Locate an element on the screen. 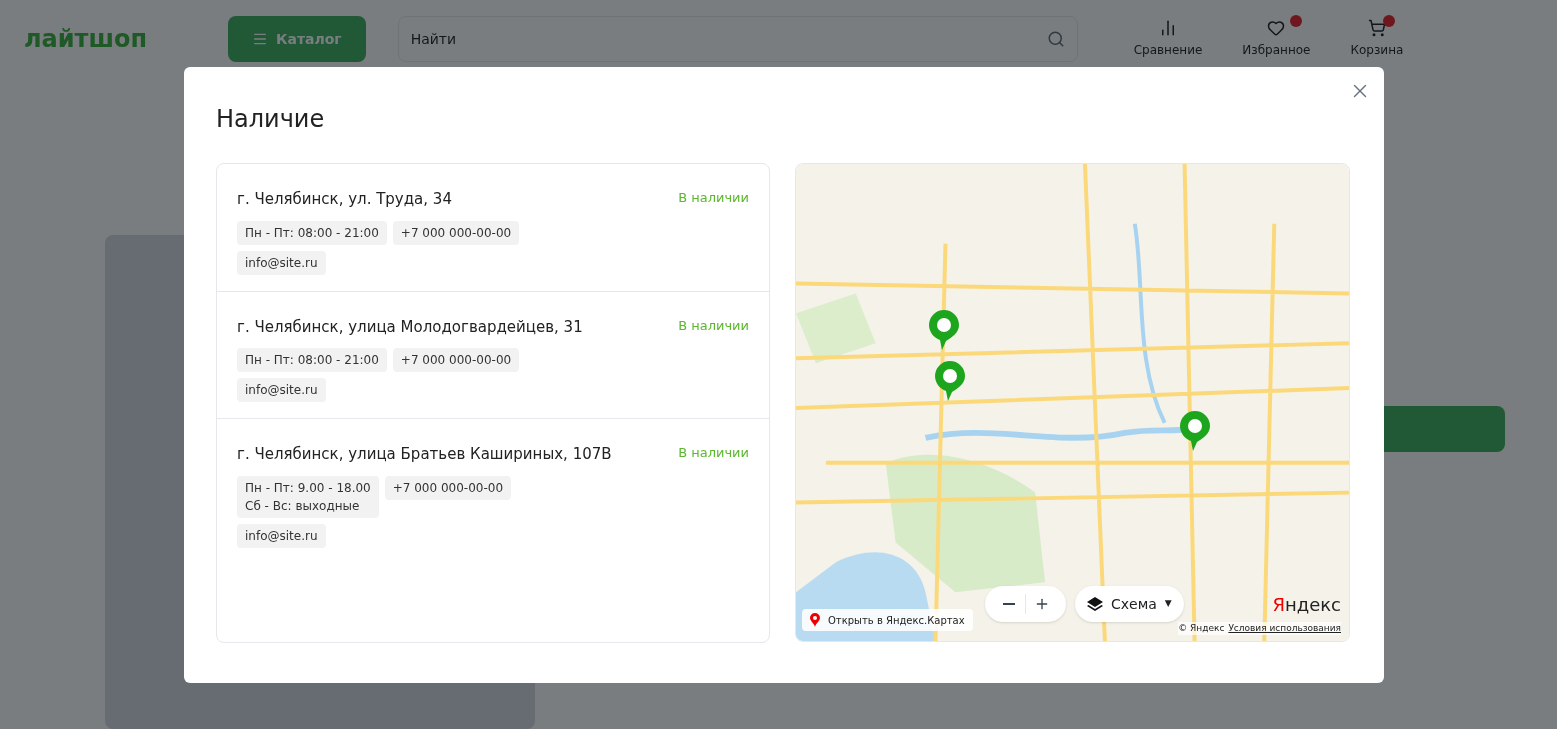  layers-icon is located at coordinates (1095, 604).